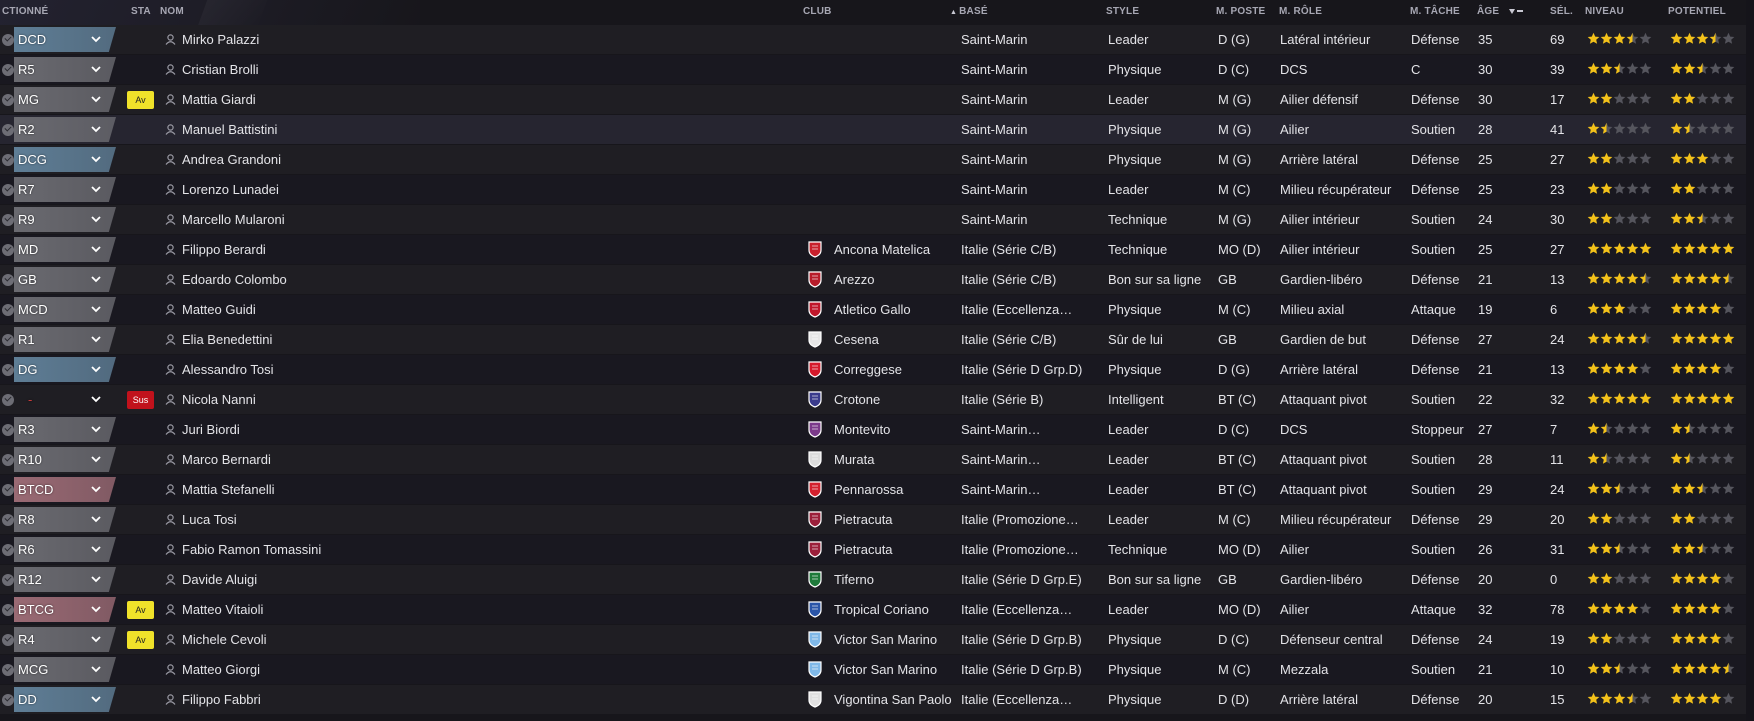 The image size is (1754, 721). I want to click on player-name: Alessandro Tosi, so click(432, 369).